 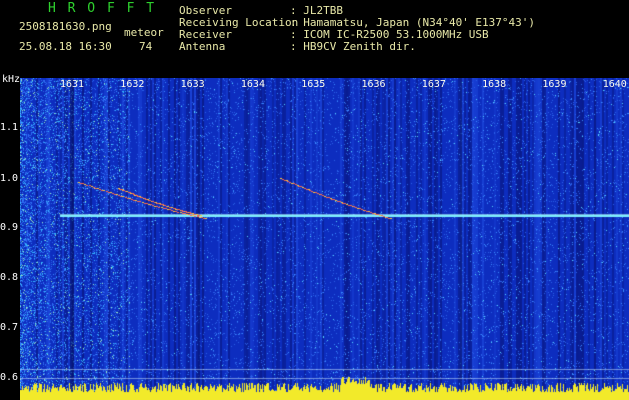 What do you see at coordinates (433, 84) in the screenshot?
I see `x-tick-label: 1637` at bounding box center [433, 84].